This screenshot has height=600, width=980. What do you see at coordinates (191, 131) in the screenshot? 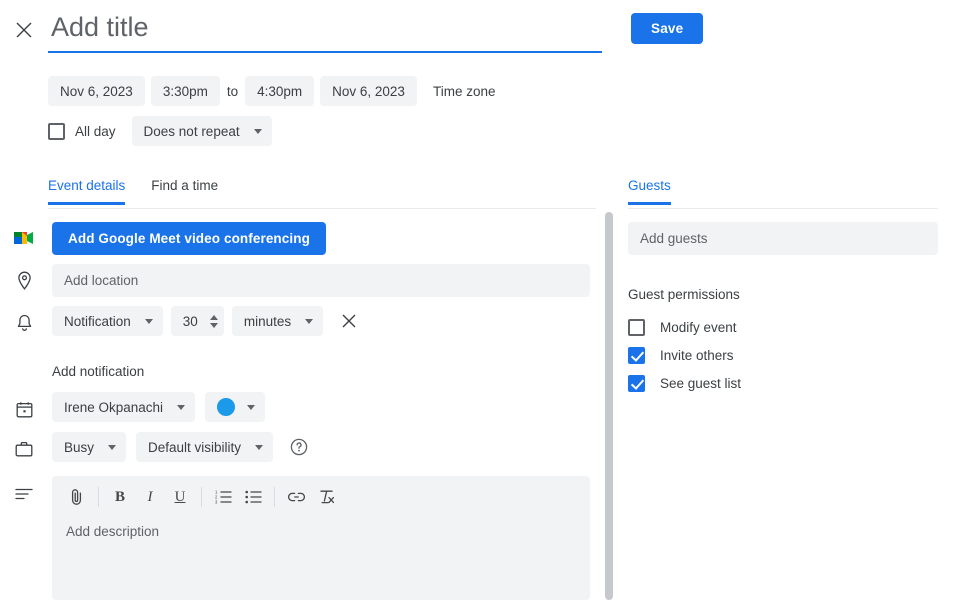
I see `repeat-value: Does not repeat` at bounding box center [191, 131].